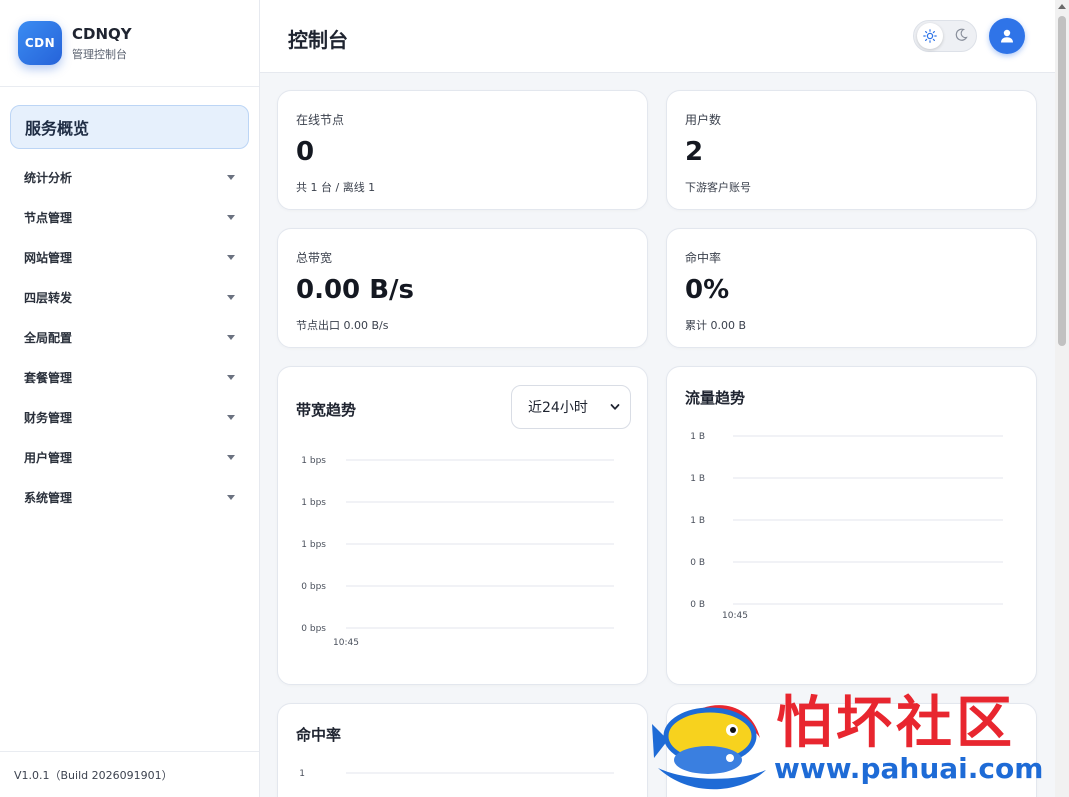  Describe the element at coordinates (129, 377) in the screenshot. I see `sidebar-item-plans: 套餐管理` at that location.